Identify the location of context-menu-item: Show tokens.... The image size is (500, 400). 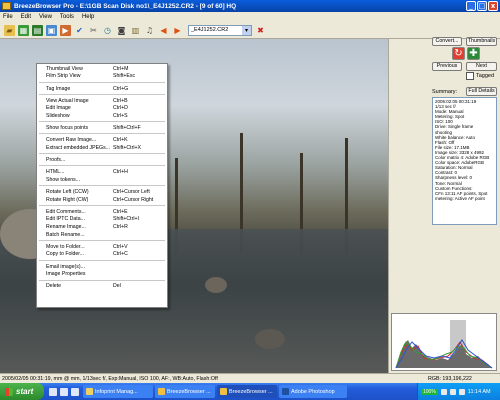
(102, 180).